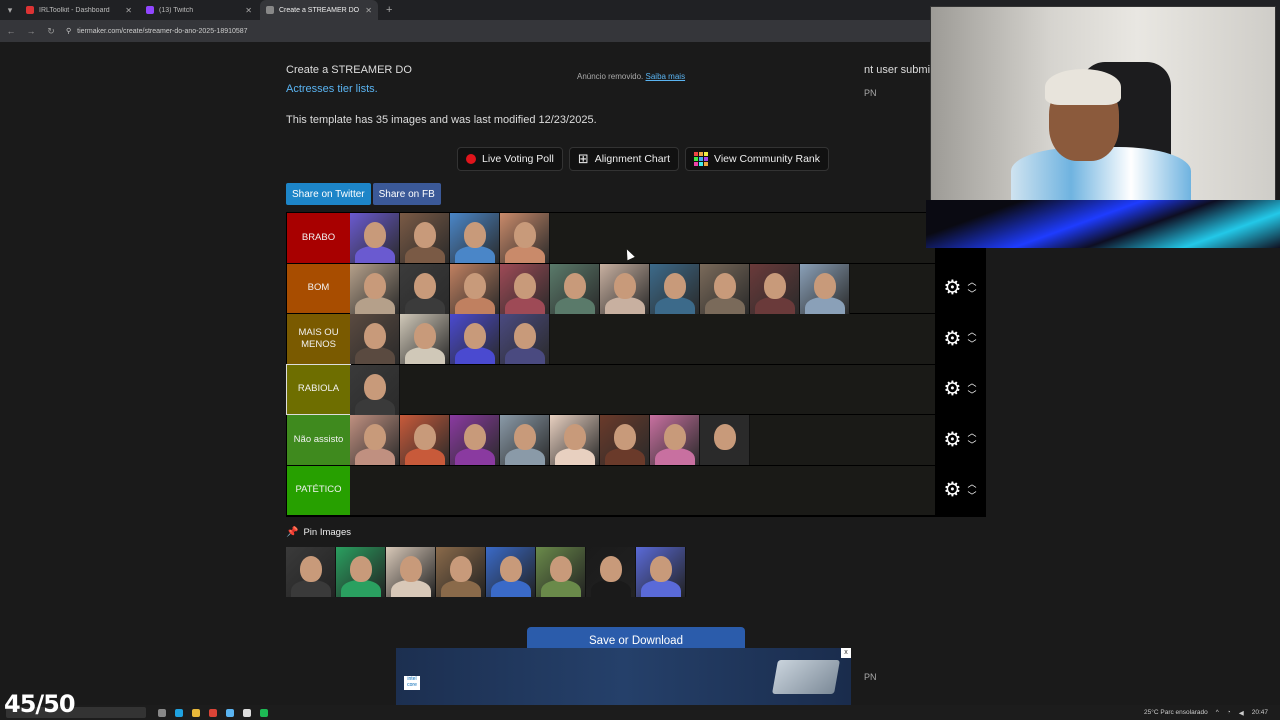 Image resolution: width=1280 pixels, height=720 pixels. Describe the element at coordinates (1241, 713) in the screenshot. I see `volume-icon: ◀` at that location.